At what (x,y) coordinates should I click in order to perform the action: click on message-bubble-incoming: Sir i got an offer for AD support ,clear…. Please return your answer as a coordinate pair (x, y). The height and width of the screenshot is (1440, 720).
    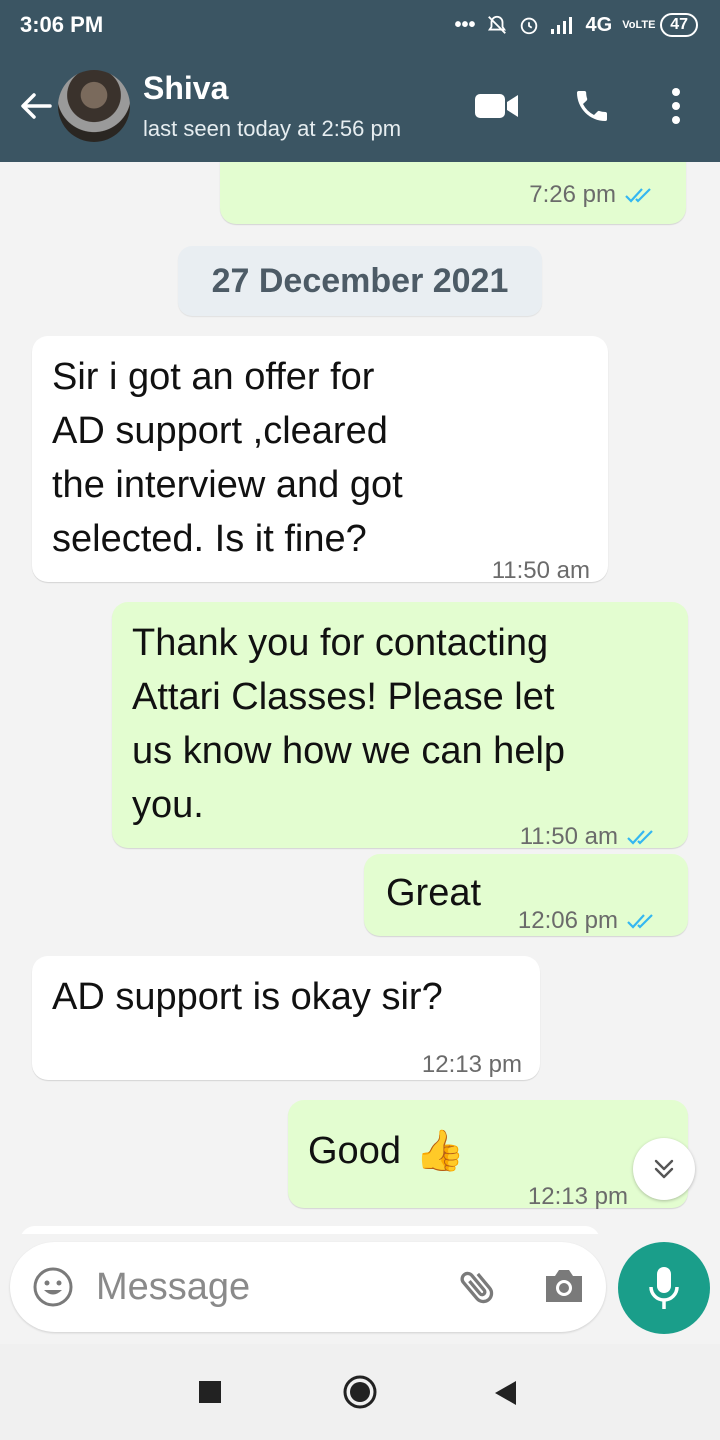
    Looking at the image, I should click on (320, 460).